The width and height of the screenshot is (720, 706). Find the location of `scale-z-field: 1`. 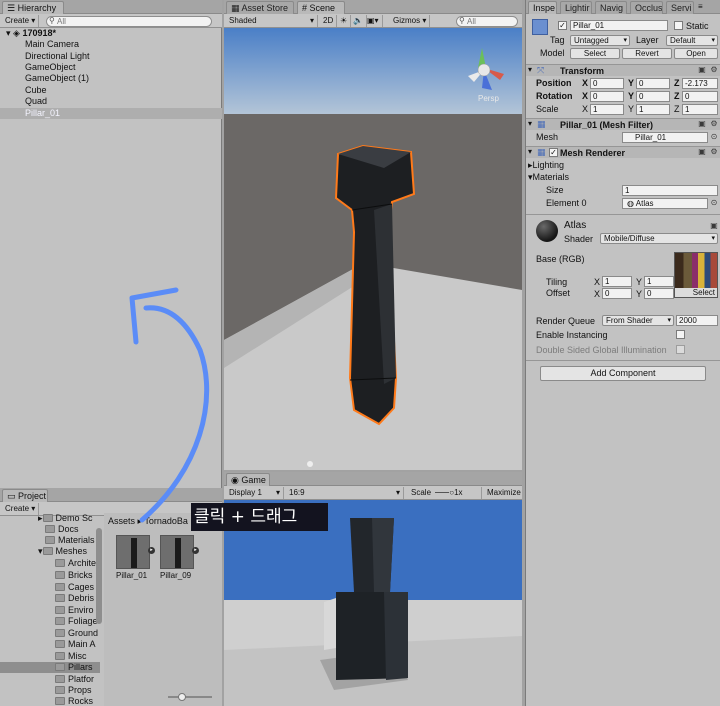

scale-z-field: 1 is located at coordinates (700, 109).